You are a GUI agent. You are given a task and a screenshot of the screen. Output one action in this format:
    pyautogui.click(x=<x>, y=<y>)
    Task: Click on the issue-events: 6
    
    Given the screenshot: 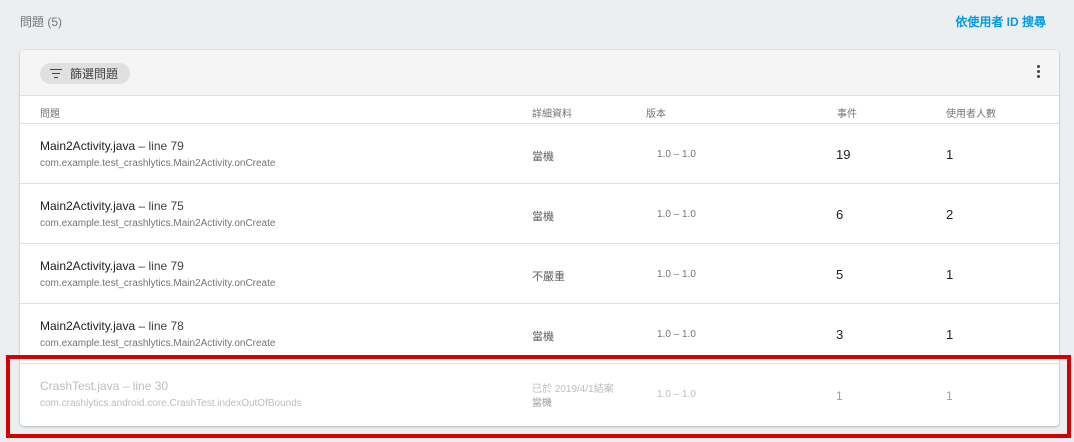 What is the action you would take?
    pyautogui.click(x=840, y=214)
    